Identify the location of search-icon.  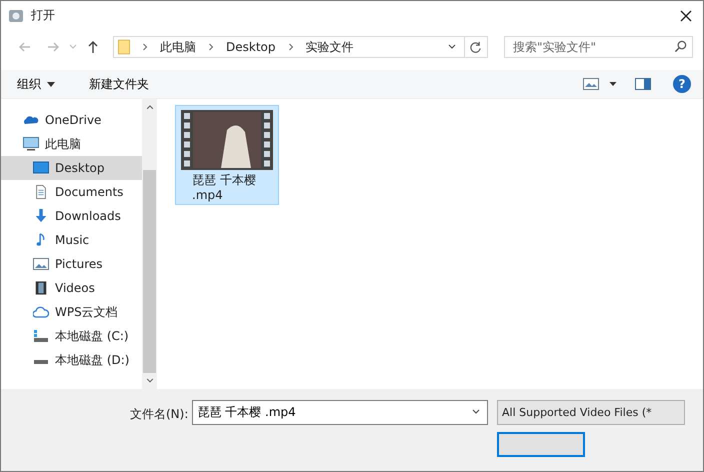
(680, 46).